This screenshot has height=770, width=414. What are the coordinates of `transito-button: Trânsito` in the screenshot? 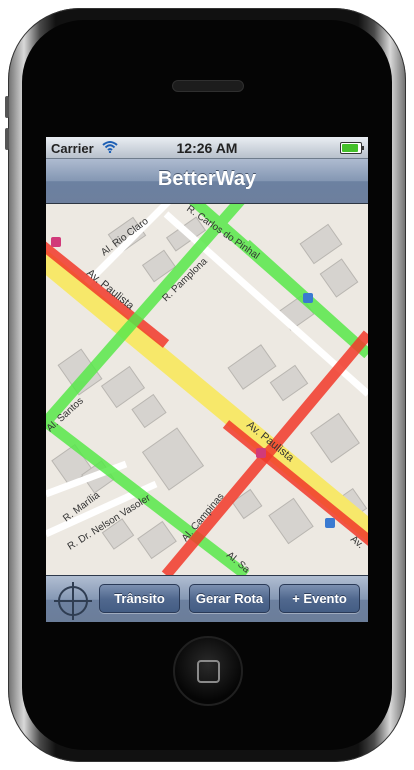 It's located at (139, 598).